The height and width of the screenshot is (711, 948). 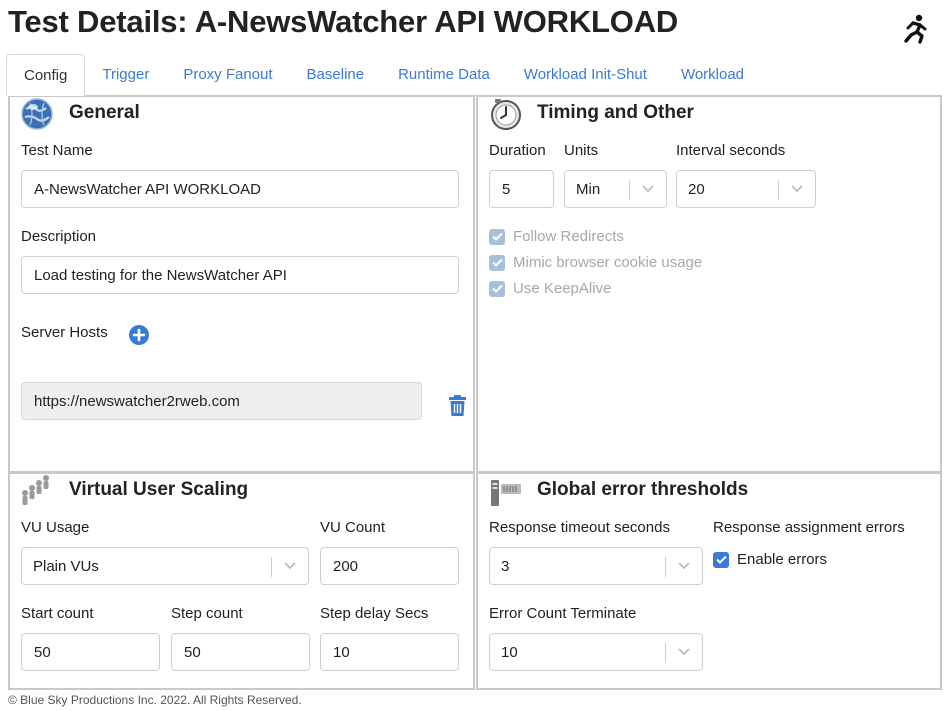 What do you see at coordinates (712, 74) in the screenshot?
I see `tab-workload: Workload` at bounding box center [712, 74].